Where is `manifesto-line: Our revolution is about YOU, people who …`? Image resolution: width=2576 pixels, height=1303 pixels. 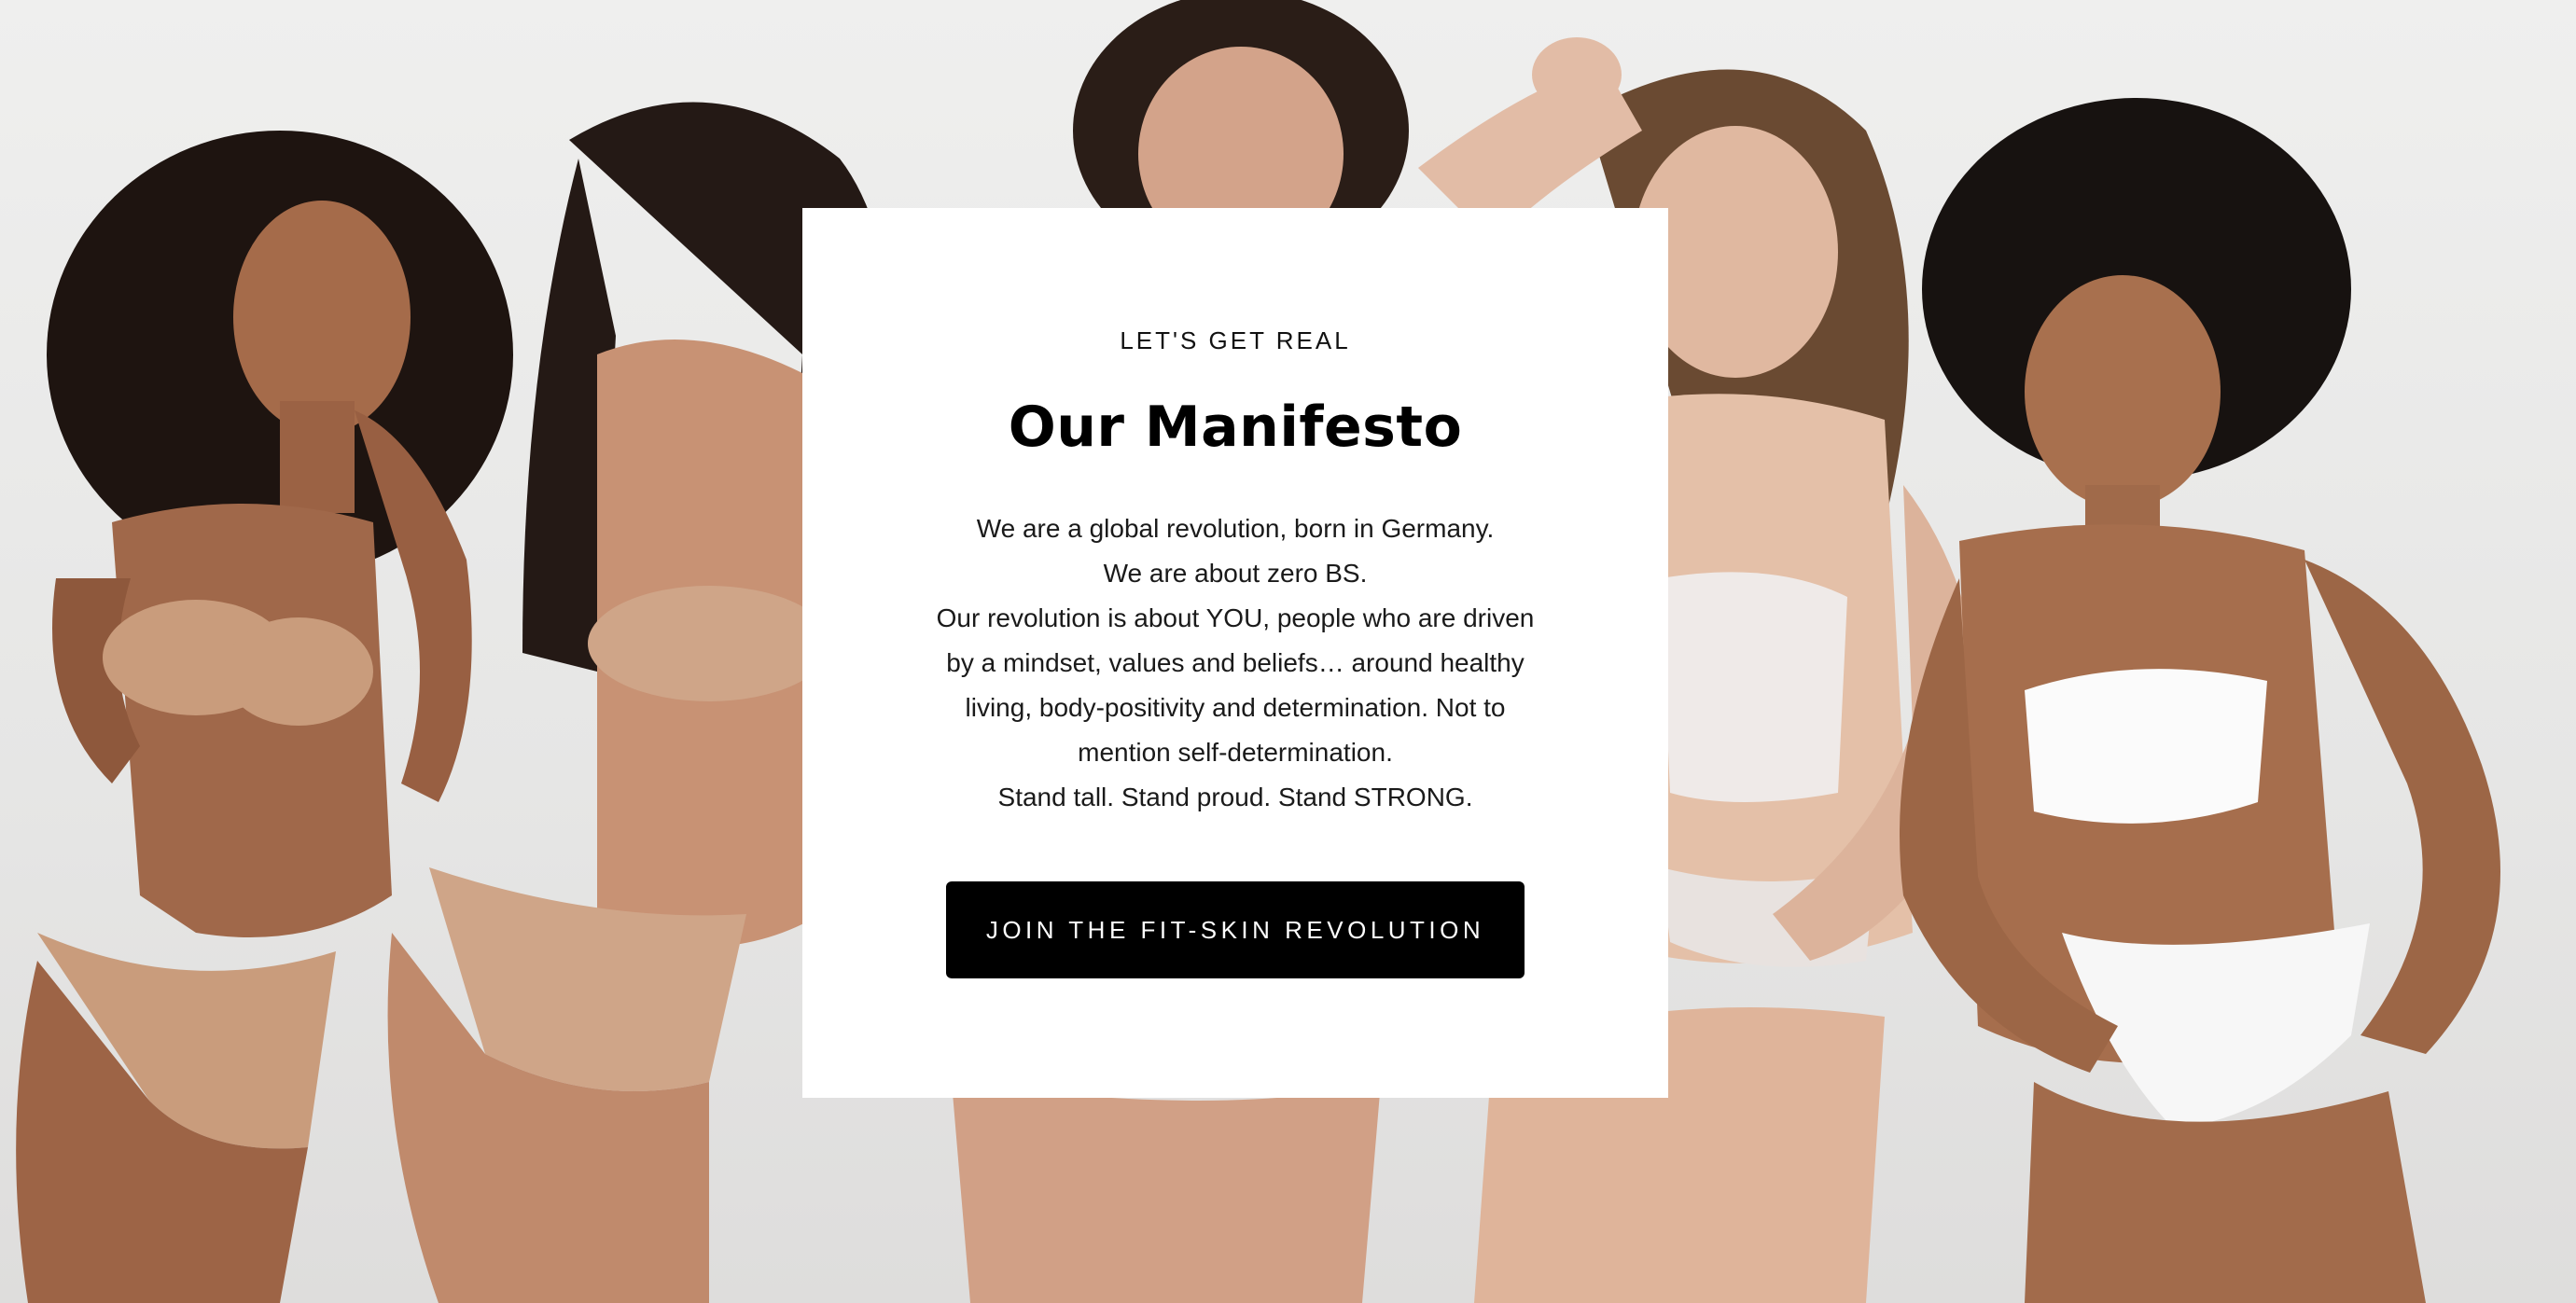
manifesto-line: Our revolution is about YOU, people who … is located at coordinates (1235, 617).